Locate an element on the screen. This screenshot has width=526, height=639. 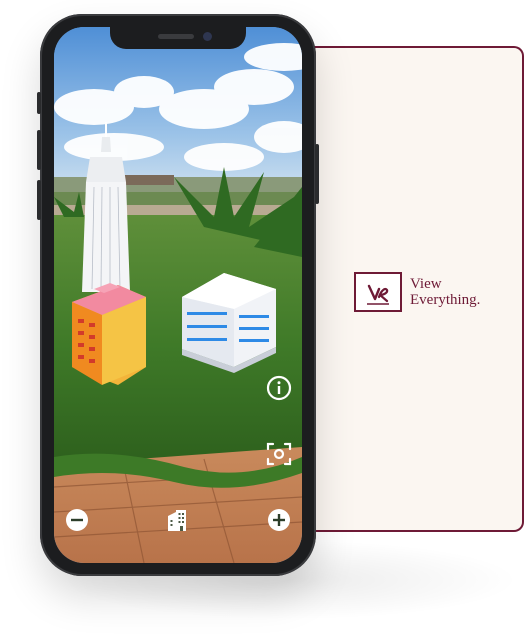
vr-monogram-icon is located at coordinates (378, 292).